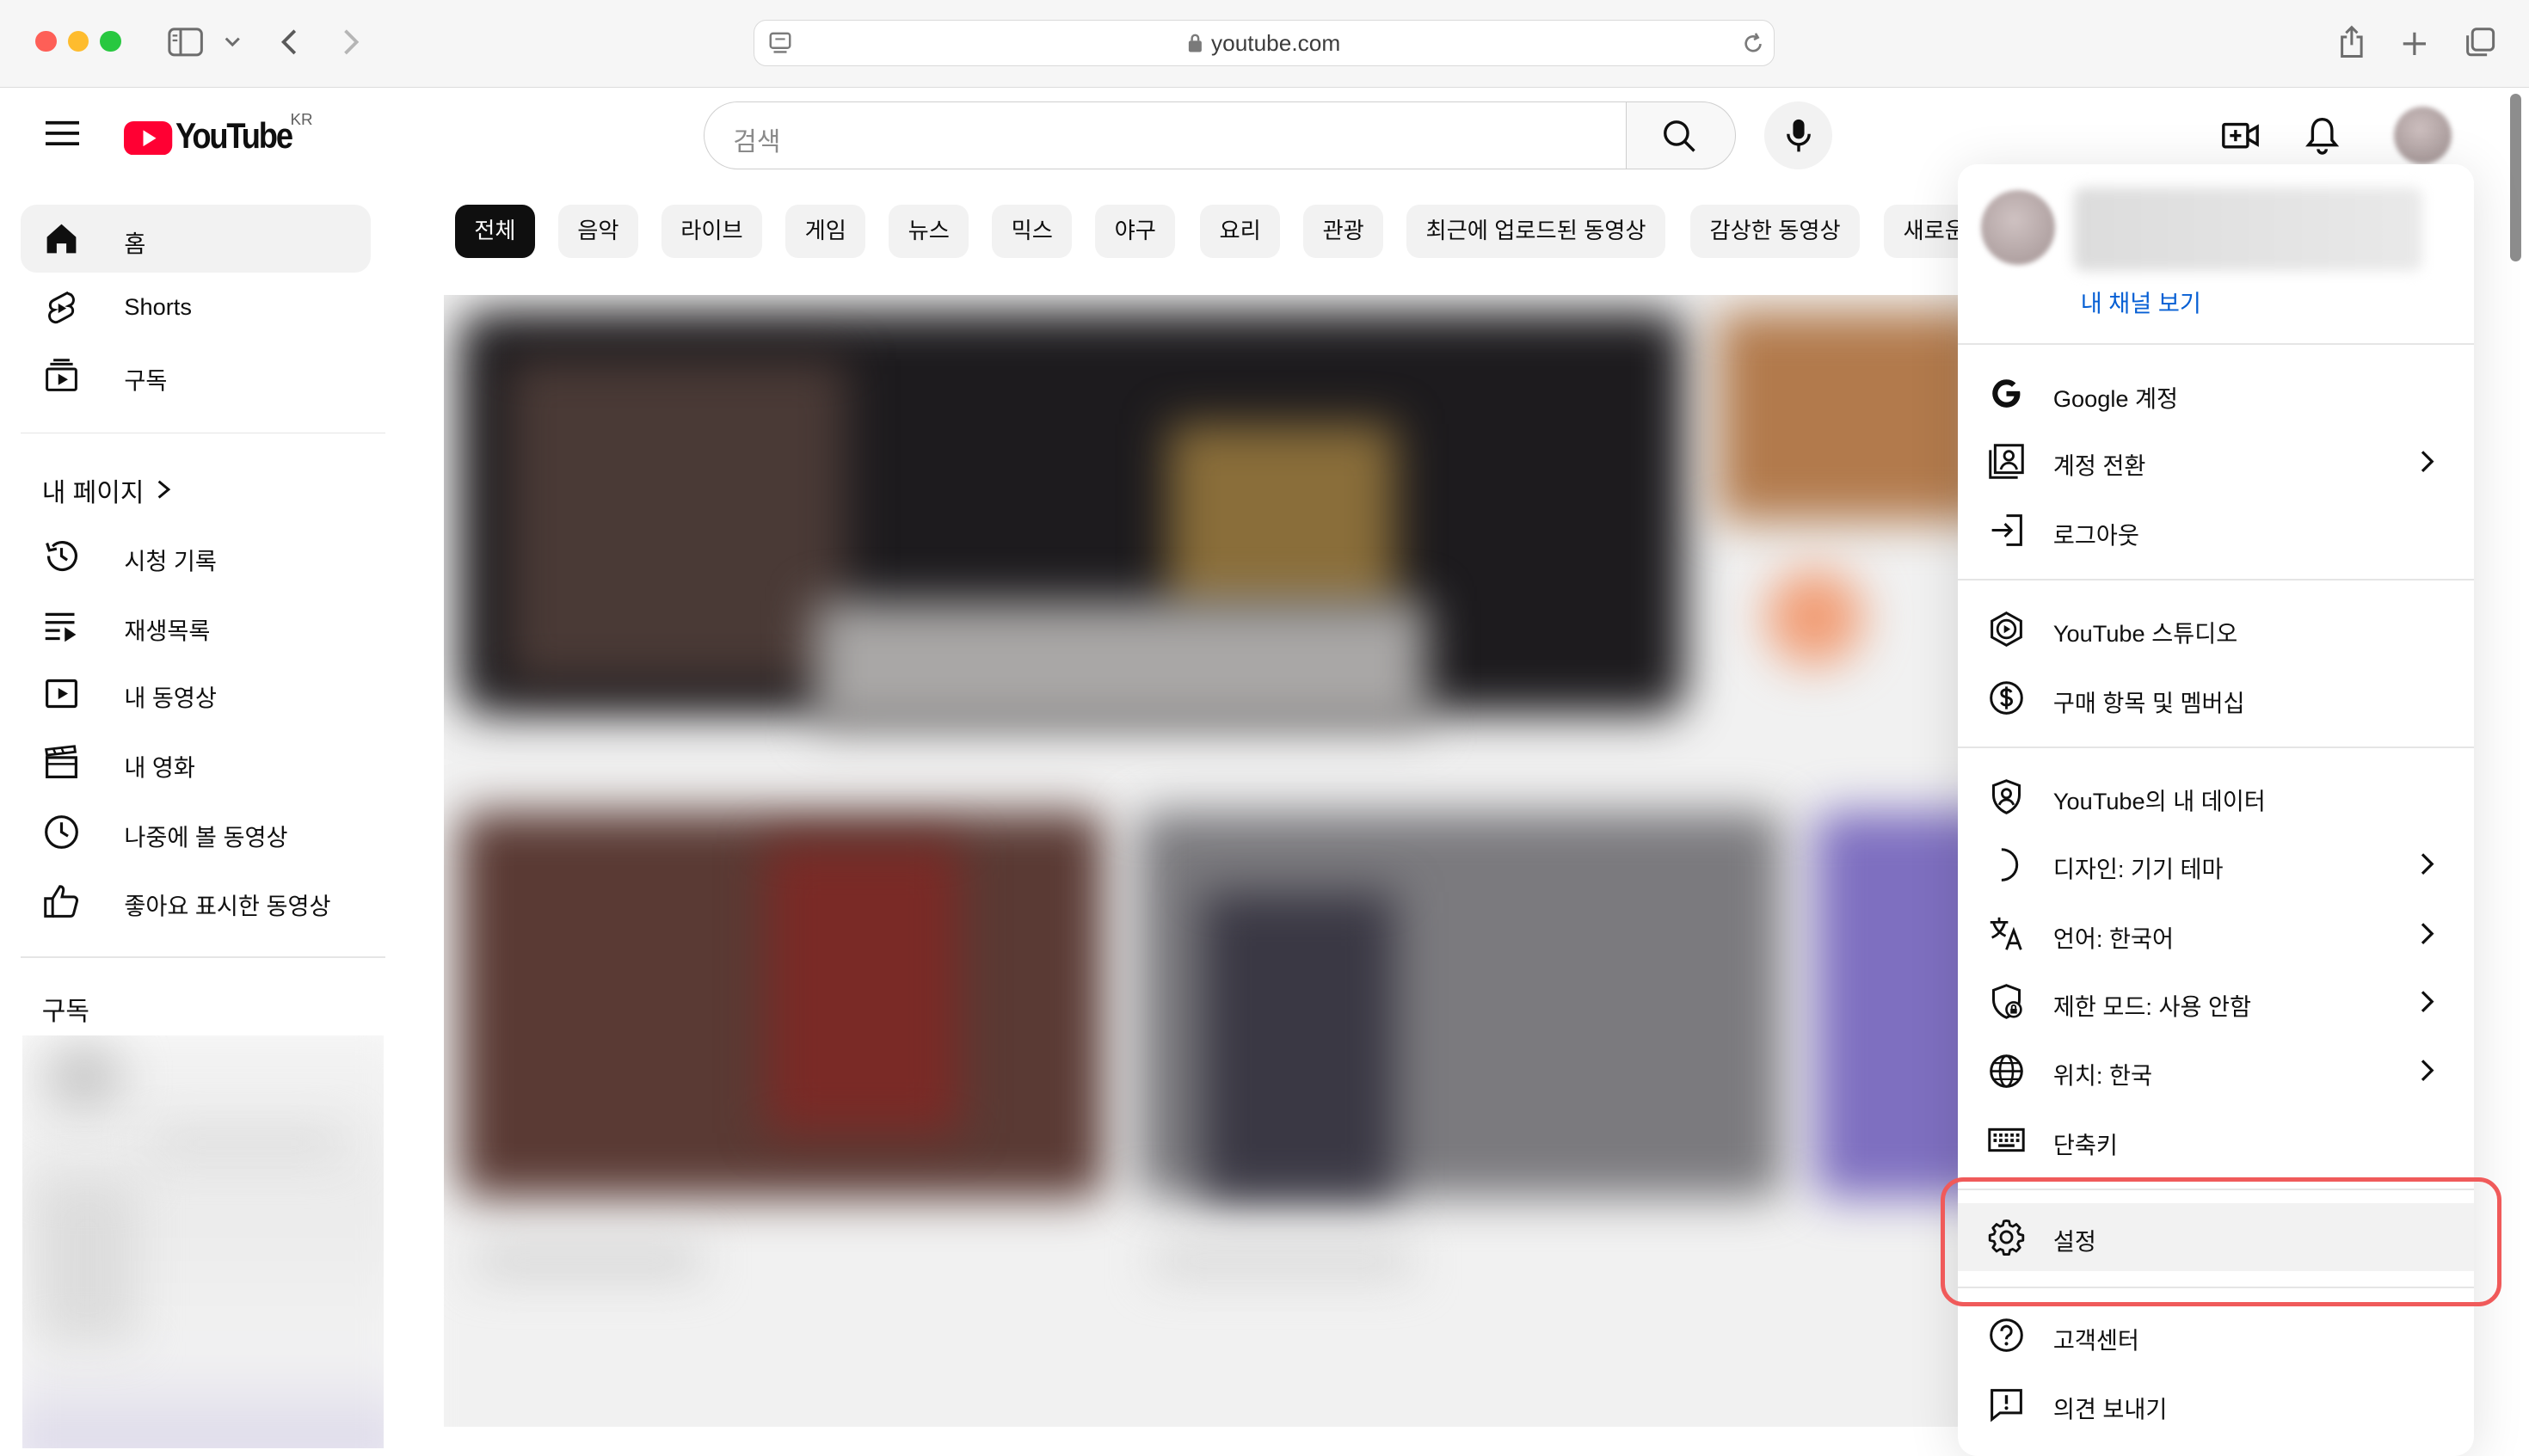 Image resolution: width=2529 pixels, height=1456 pixels. Describe the element at coordinates (2216, 1002) in the screenshot. I see `menu-item-restricted-mode: 제한 모드: 사용 안함` at that location.